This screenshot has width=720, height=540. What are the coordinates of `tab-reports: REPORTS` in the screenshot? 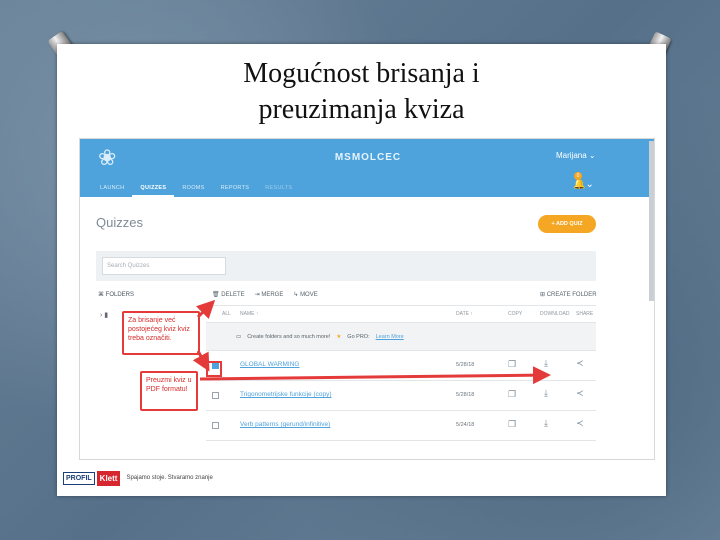 It's located at (235, 190).